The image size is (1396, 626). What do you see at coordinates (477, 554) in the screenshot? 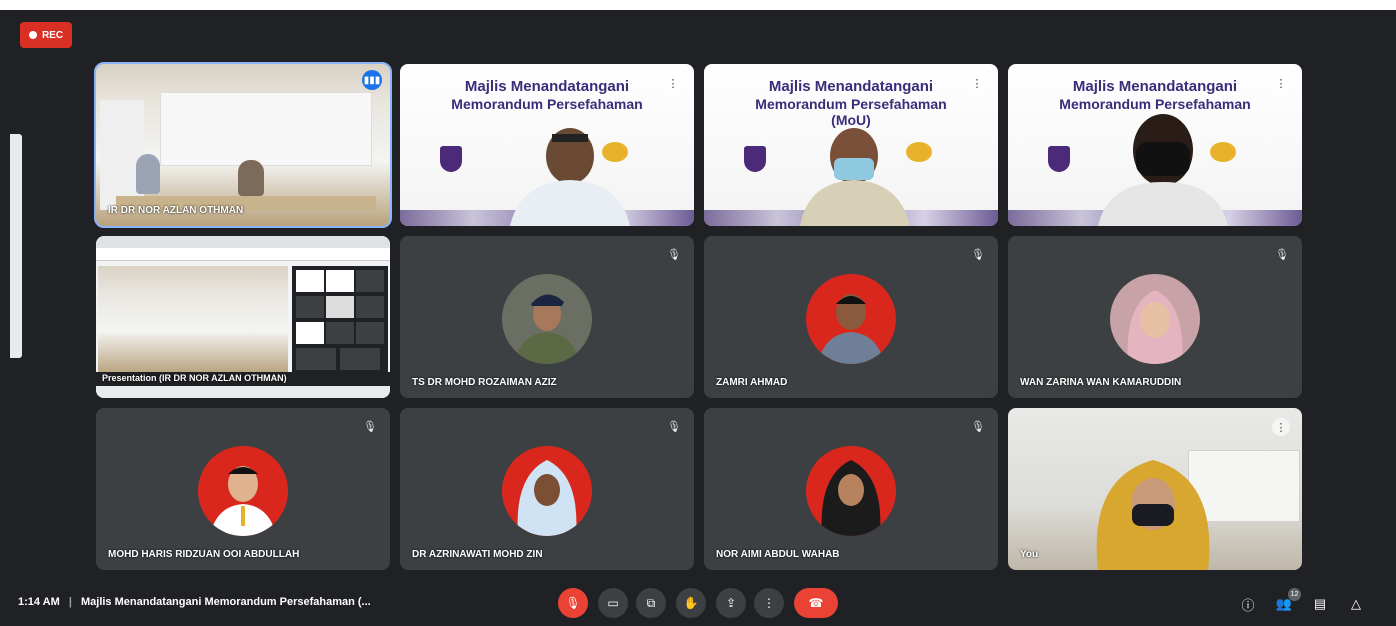
I see `participant-name: DR AZRINAWATI MOHD ZIN` at bounding box center [477, 554].